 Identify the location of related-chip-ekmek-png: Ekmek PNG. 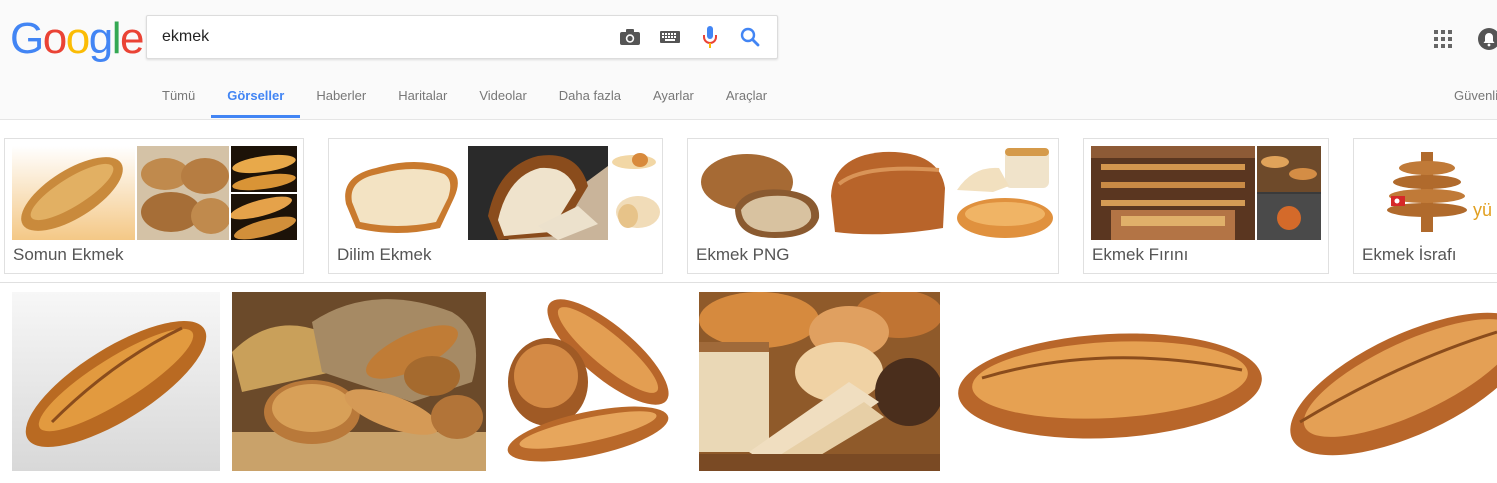
(873, 206).